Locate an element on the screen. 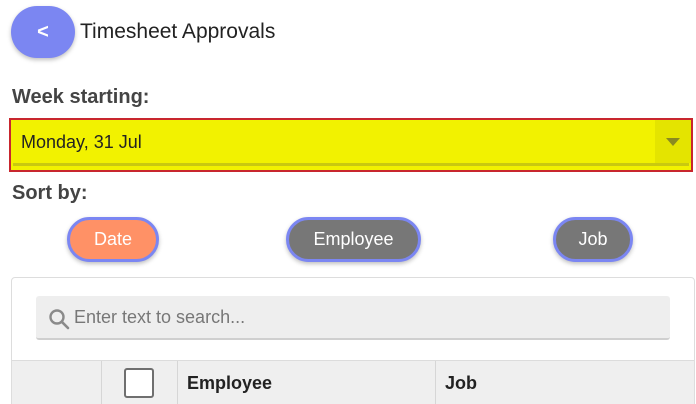  column-header-job-label: Job is located at coordinates (461, 383).